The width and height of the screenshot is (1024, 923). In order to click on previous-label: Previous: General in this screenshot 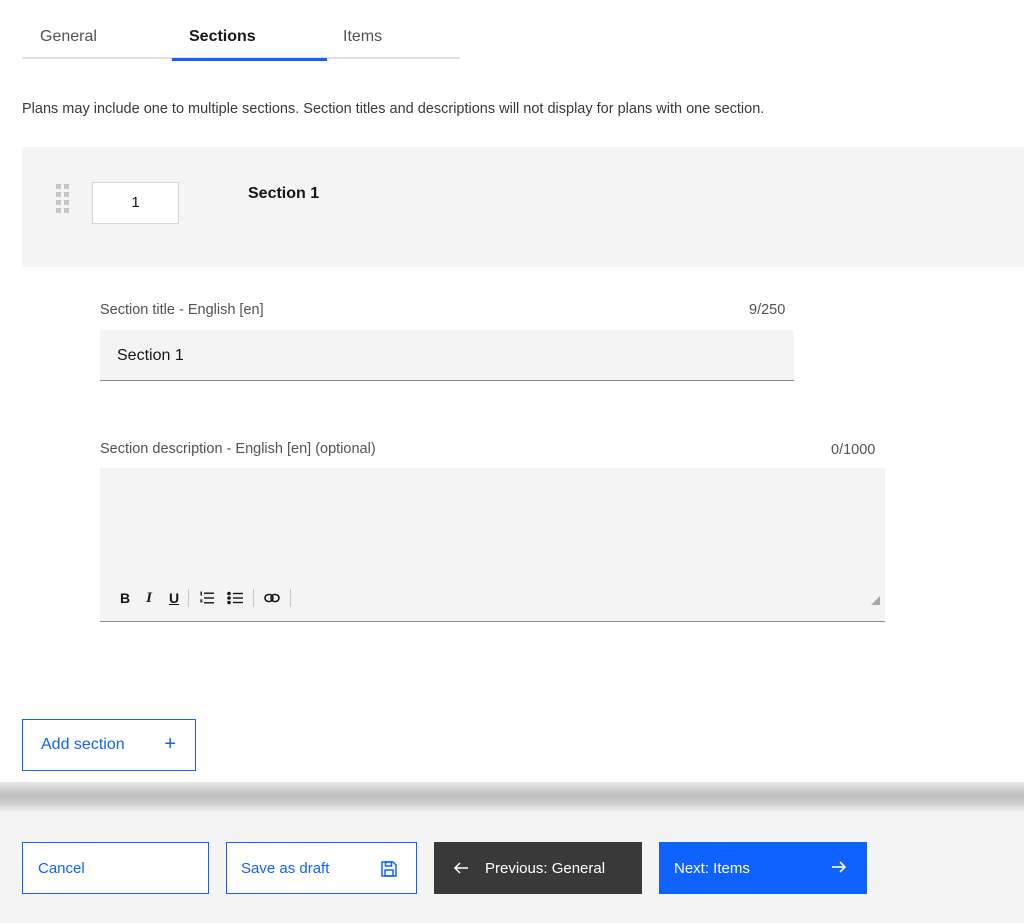, I will do `click(545, 868)`.